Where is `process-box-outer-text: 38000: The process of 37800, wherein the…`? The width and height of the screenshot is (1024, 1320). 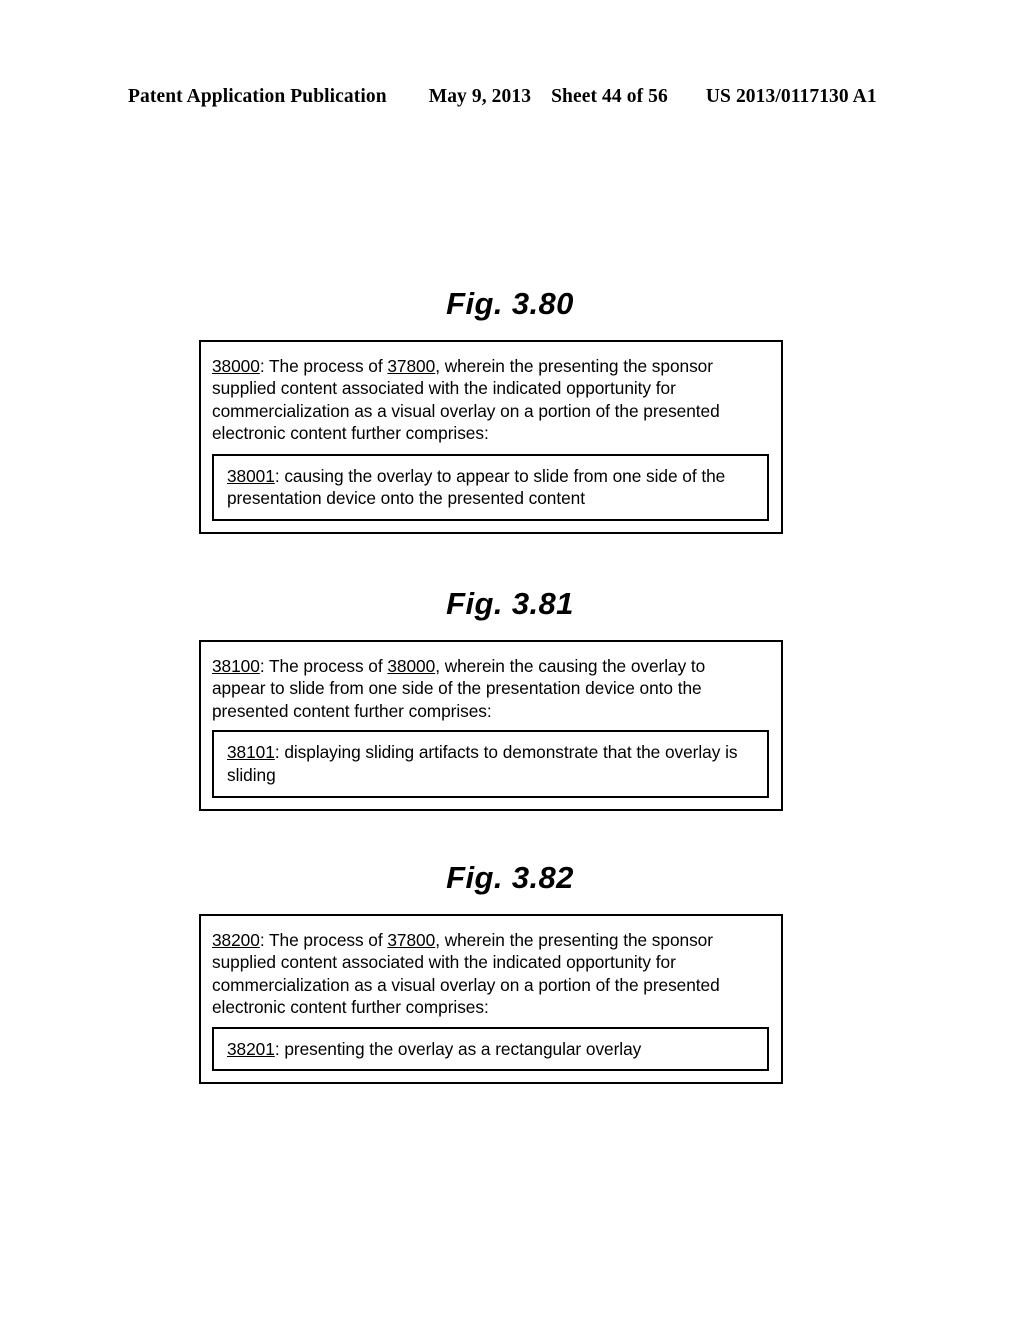 process-box-outer-text: 38000: The process of 37800, wherein the… is located at coordinates (468, 400).